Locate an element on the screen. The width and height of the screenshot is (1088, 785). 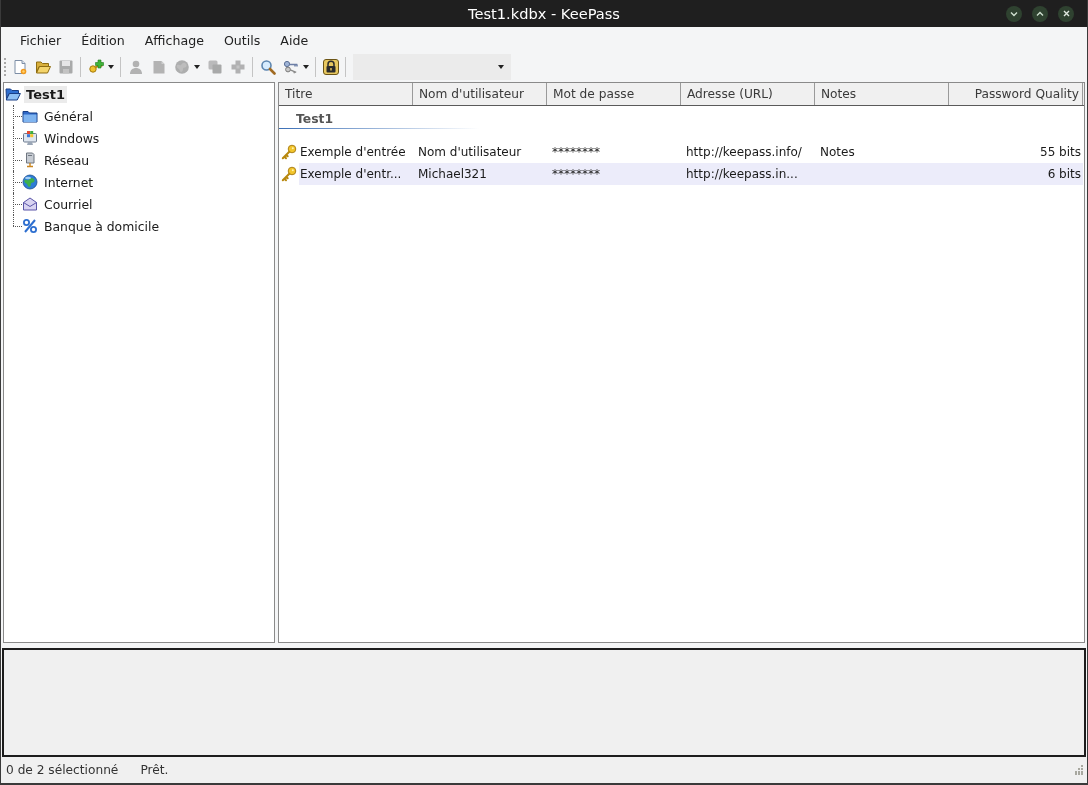
tree-item: Windows is located at coordinates (72, 138).